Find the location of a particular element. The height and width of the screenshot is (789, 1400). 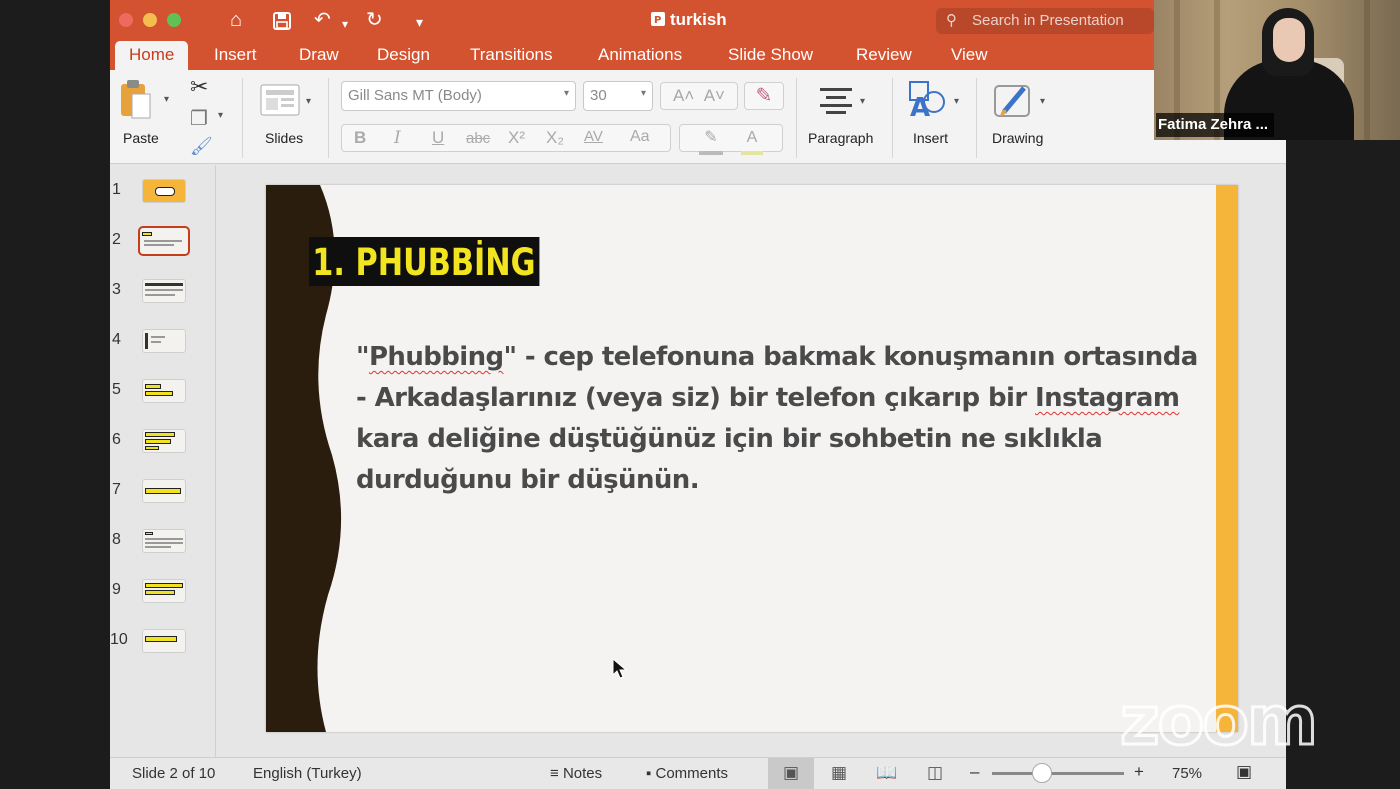

insert-button: A is located at coordinates (928, 102).